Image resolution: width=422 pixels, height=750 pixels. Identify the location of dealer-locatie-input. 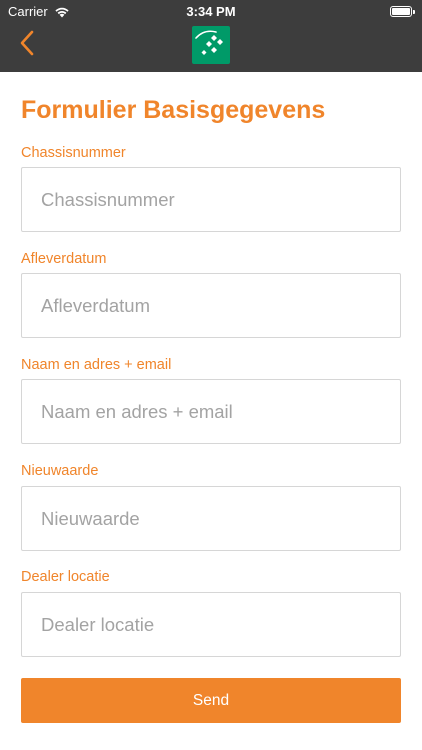
(211, 624).